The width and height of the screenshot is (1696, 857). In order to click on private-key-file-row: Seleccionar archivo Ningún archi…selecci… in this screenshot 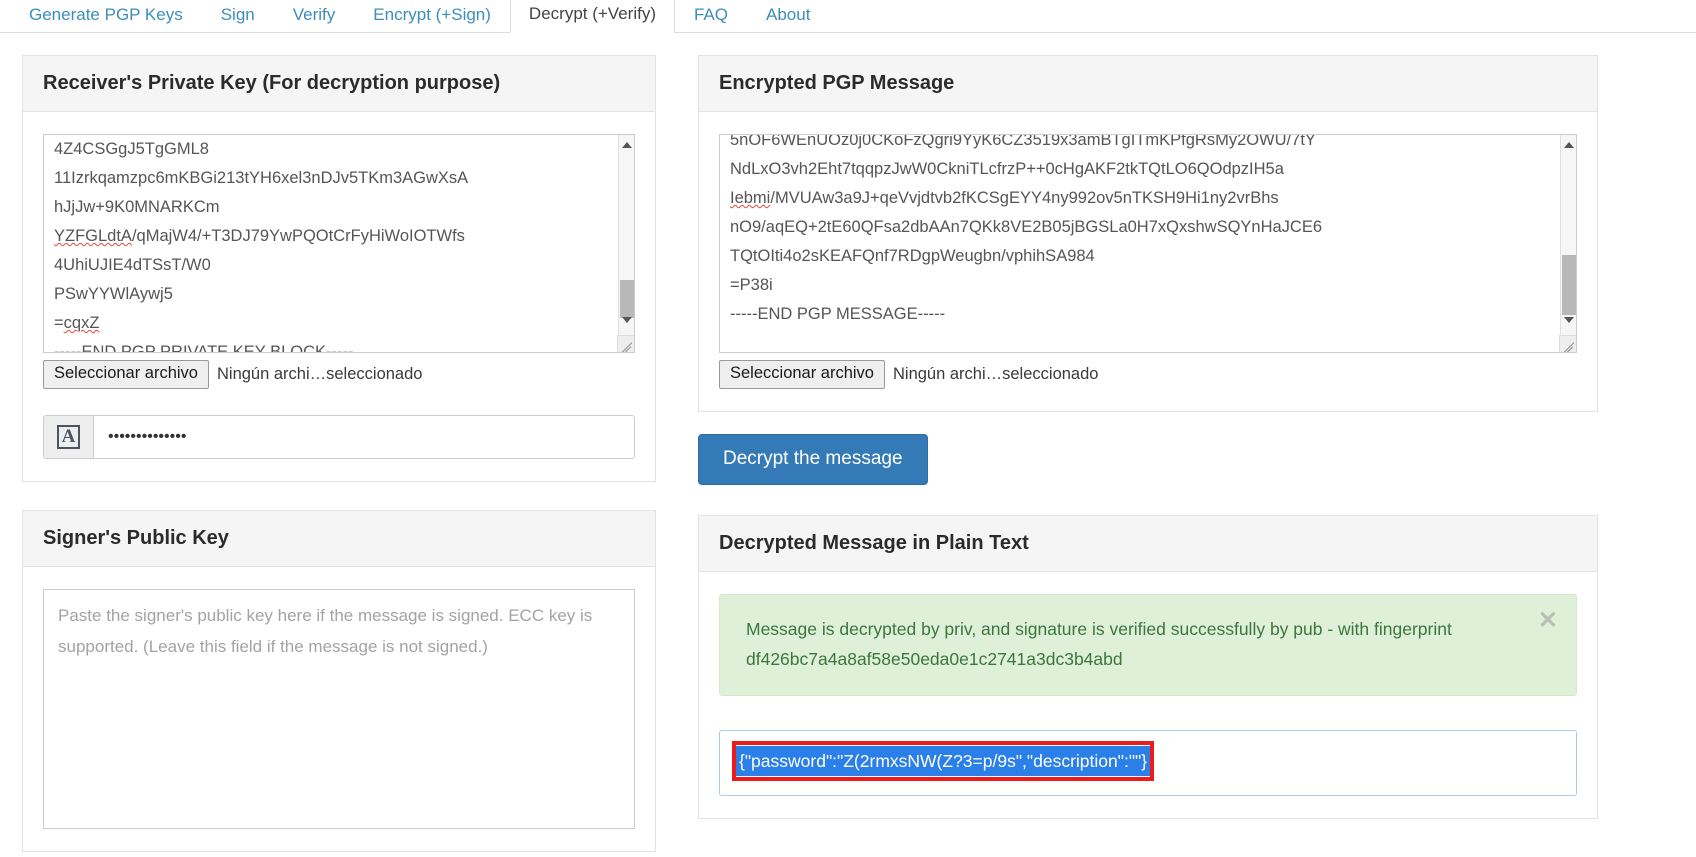, I will do `click(339, 374)`.